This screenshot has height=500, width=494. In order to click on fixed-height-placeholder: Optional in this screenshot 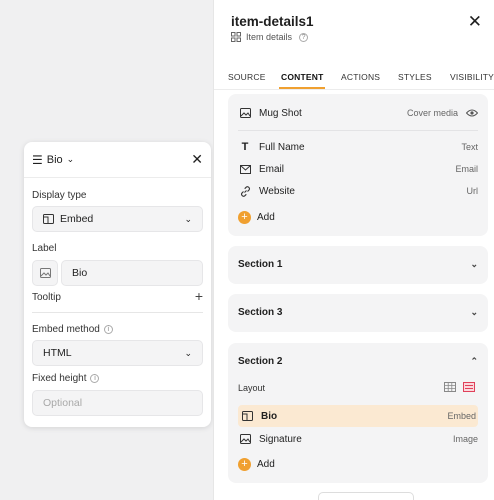, I will do `click(63, 403)`.